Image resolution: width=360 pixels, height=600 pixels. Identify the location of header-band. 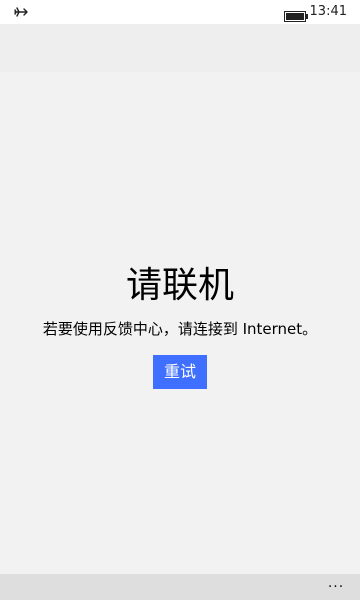
(180, 48).